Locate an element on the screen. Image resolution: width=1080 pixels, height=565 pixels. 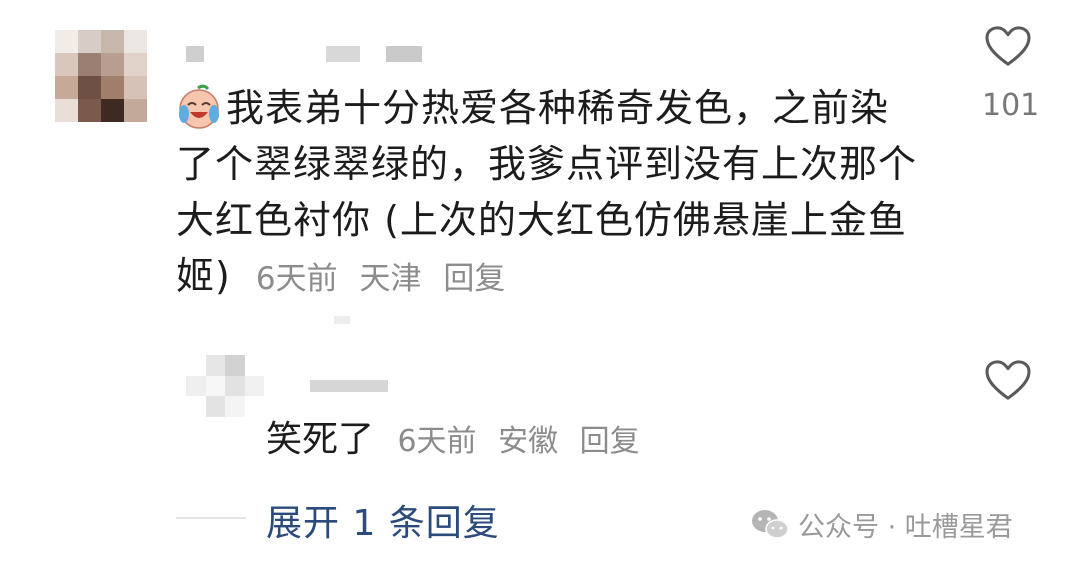
username-blurred is located at coordinates (306, 54).